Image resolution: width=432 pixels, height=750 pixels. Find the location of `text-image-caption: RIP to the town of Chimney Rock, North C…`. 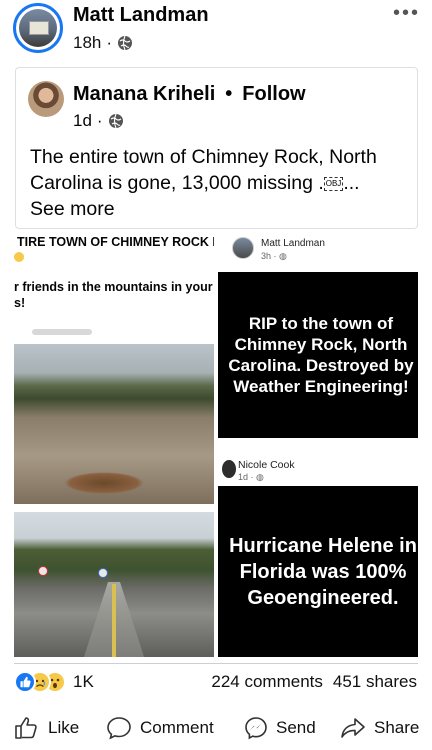

text-image-caption: RIP to the town of Chimney Rock, North C… is located at coordinates (321, 355).